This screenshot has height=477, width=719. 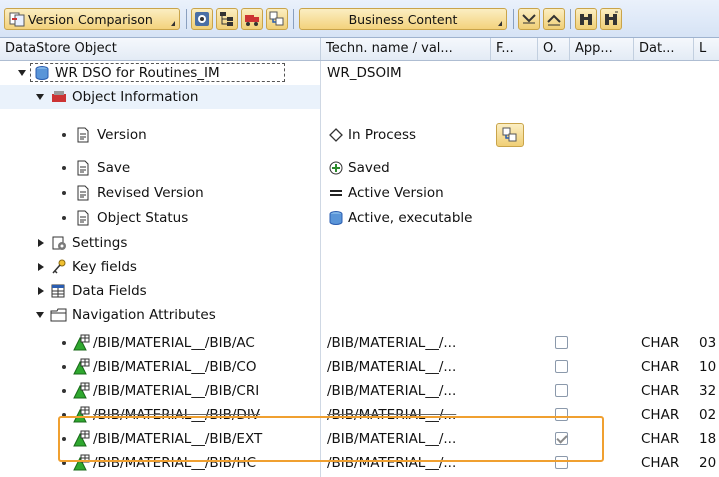 I want to click on tree-icon, so click(x=226, y=19).